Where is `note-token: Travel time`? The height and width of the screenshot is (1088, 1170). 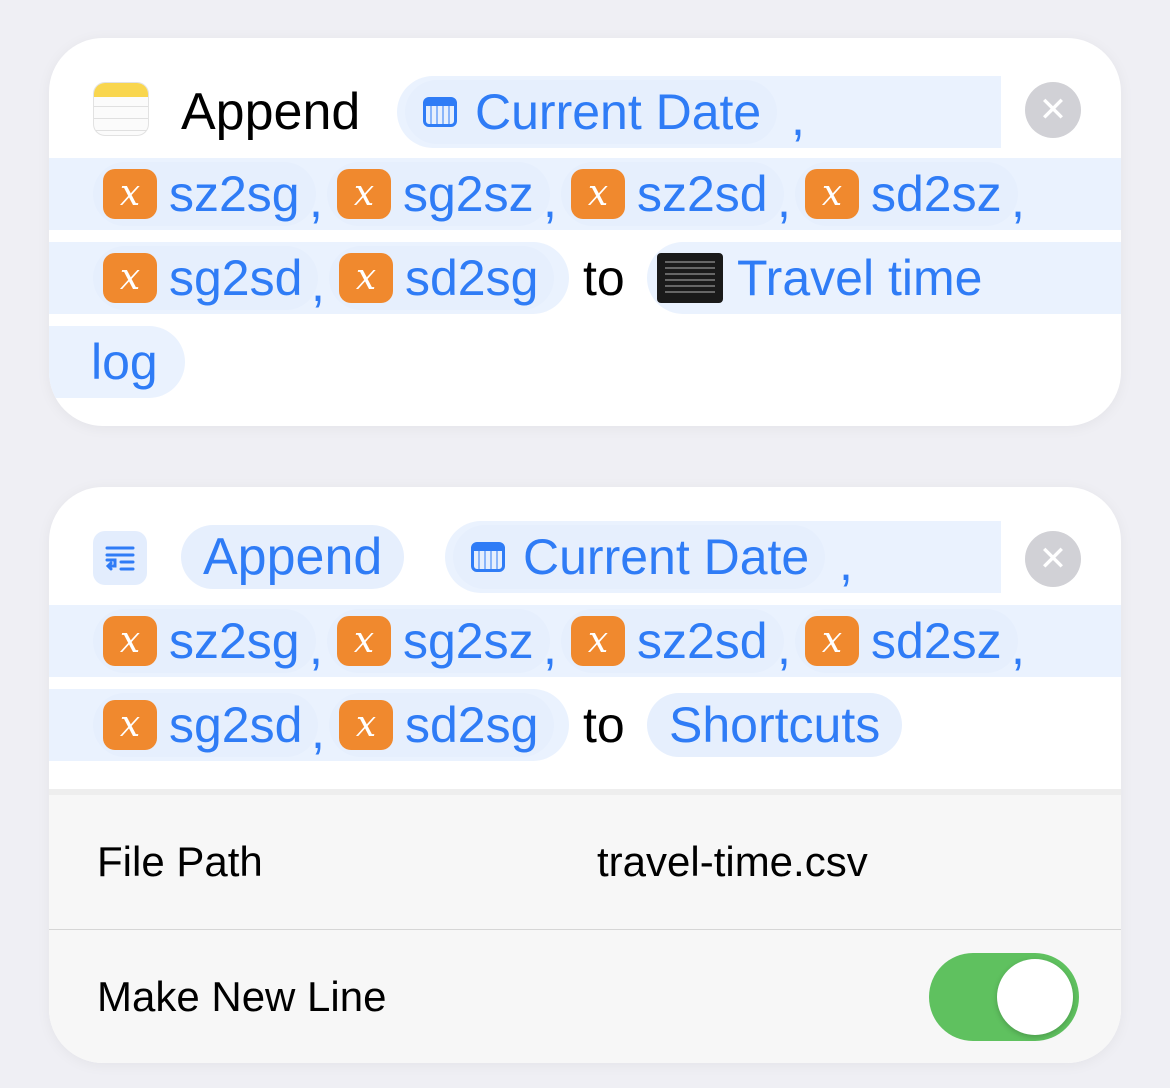
note-token: Travel time is located at coordinates (822, 278).